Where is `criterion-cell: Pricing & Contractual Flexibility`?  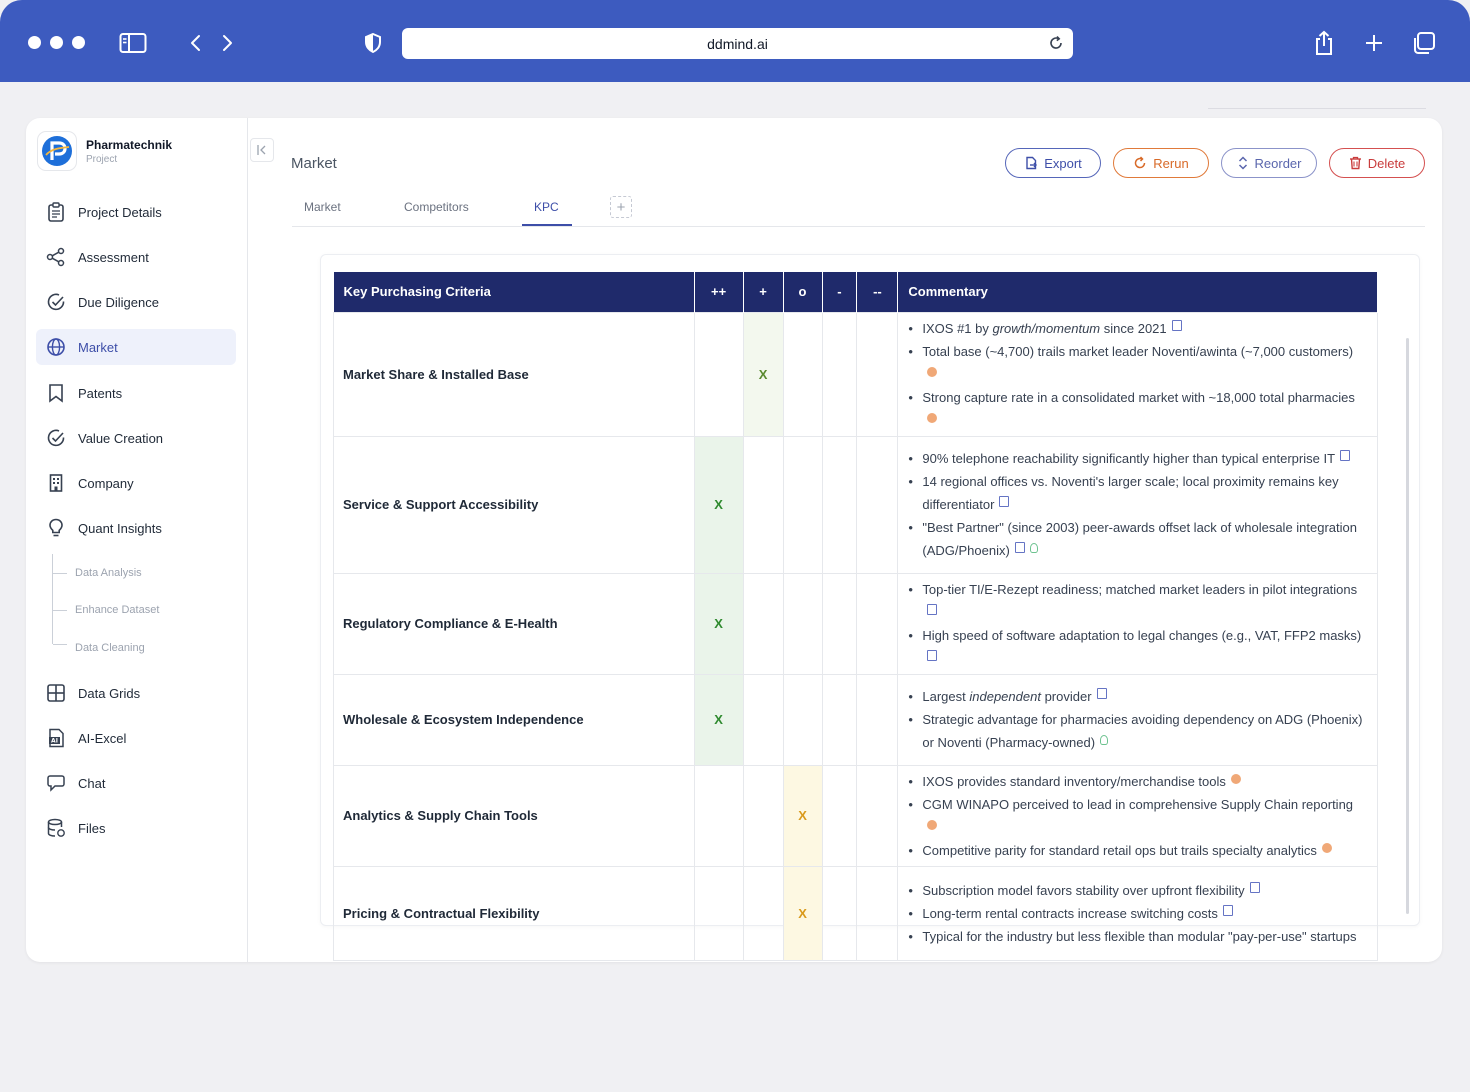
criterion-cell: Pricing & Contractual Flexibility is located at coordinates (514, 913).